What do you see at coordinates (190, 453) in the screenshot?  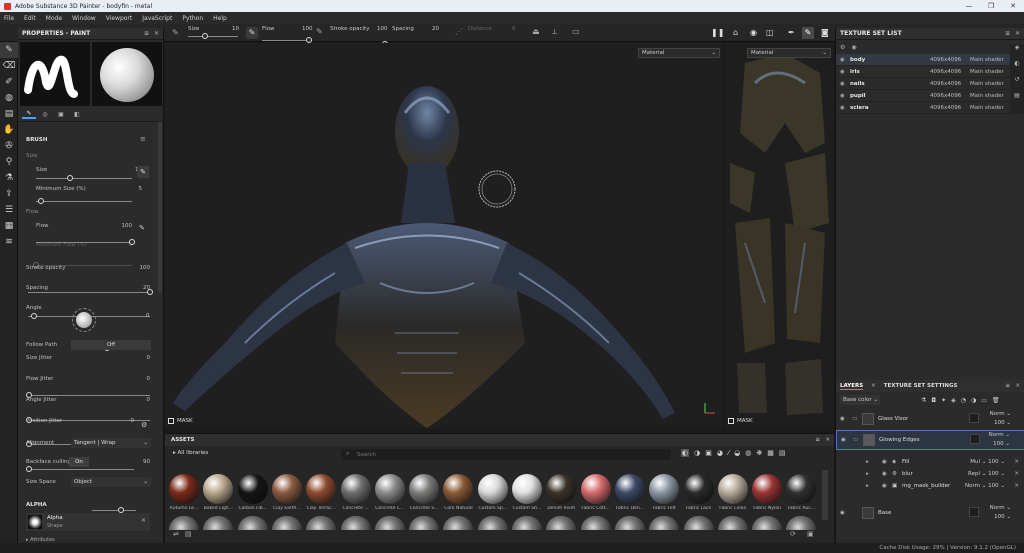 I see `library-selector: ▸ All libraries` at bounding box center [190, 453].